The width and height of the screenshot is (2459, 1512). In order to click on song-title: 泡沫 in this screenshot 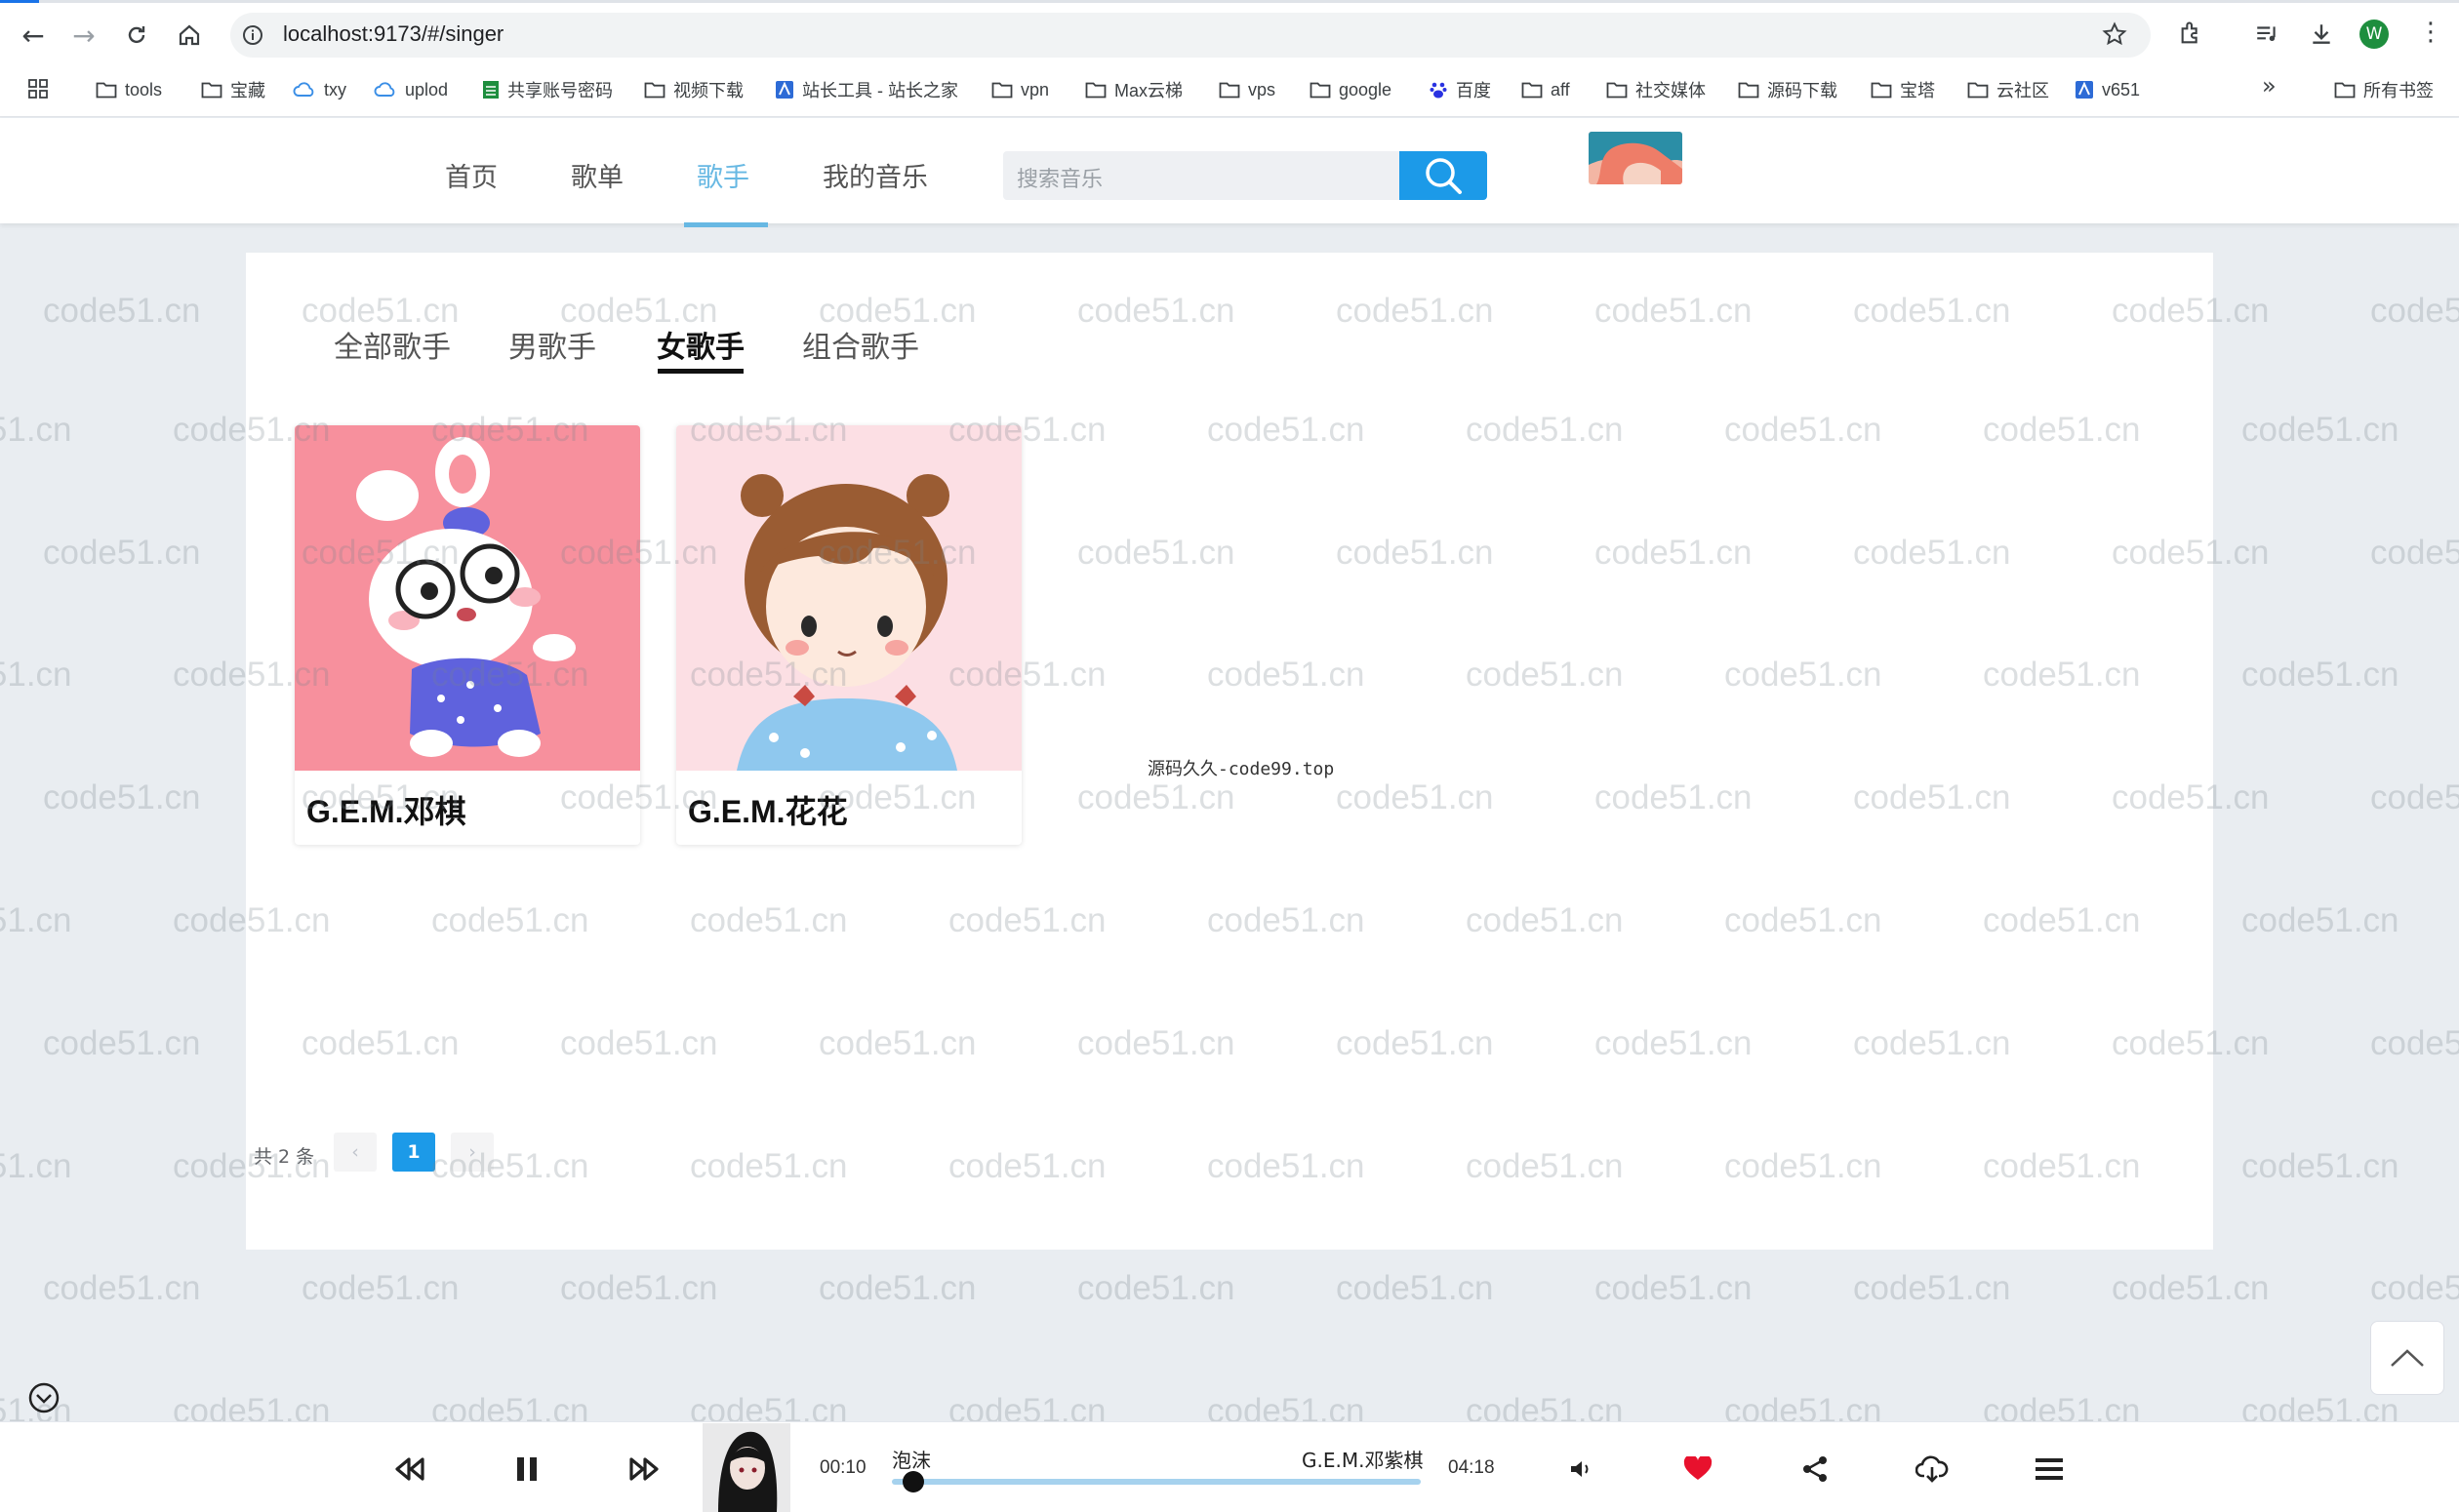, I will do `click(911, 1460)`.